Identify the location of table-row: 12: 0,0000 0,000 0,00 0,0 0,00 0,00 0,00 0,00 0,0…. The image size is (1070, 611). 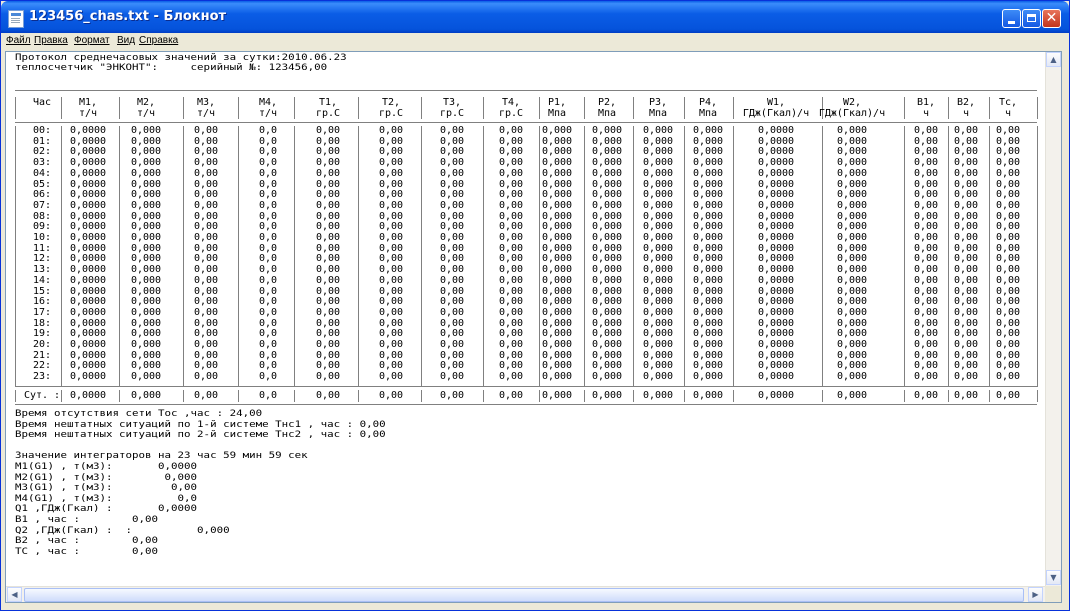
(526, 259).